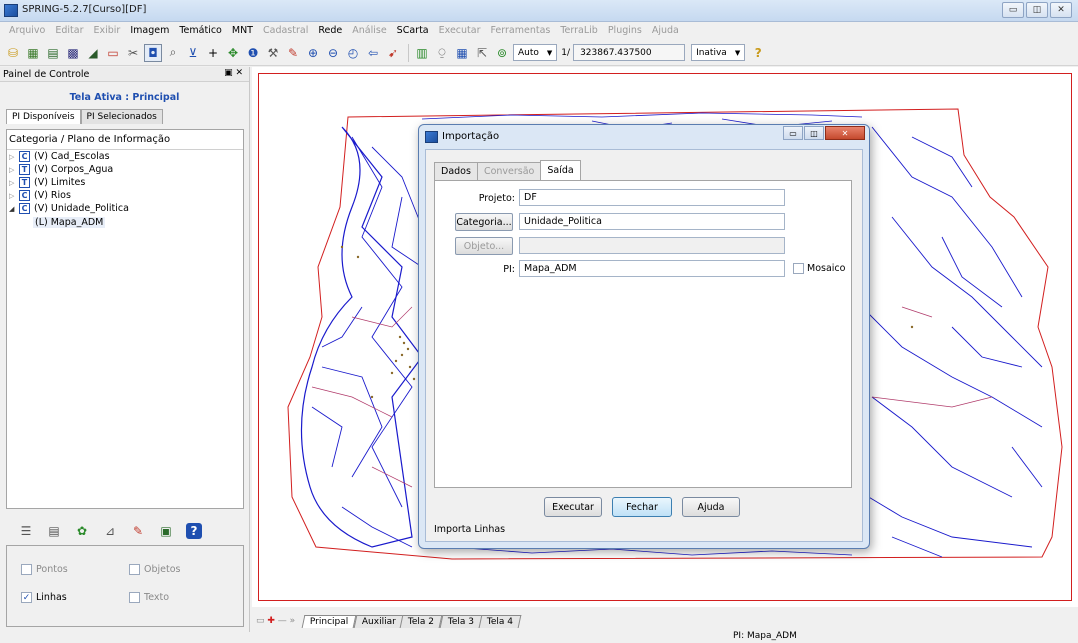 The height and width of the screenshot is (643, 1078). What do you see at coordinates (193, 53) in the screenshot?
I see `plan-icon: ⊻` at bounding box center [193, 53].